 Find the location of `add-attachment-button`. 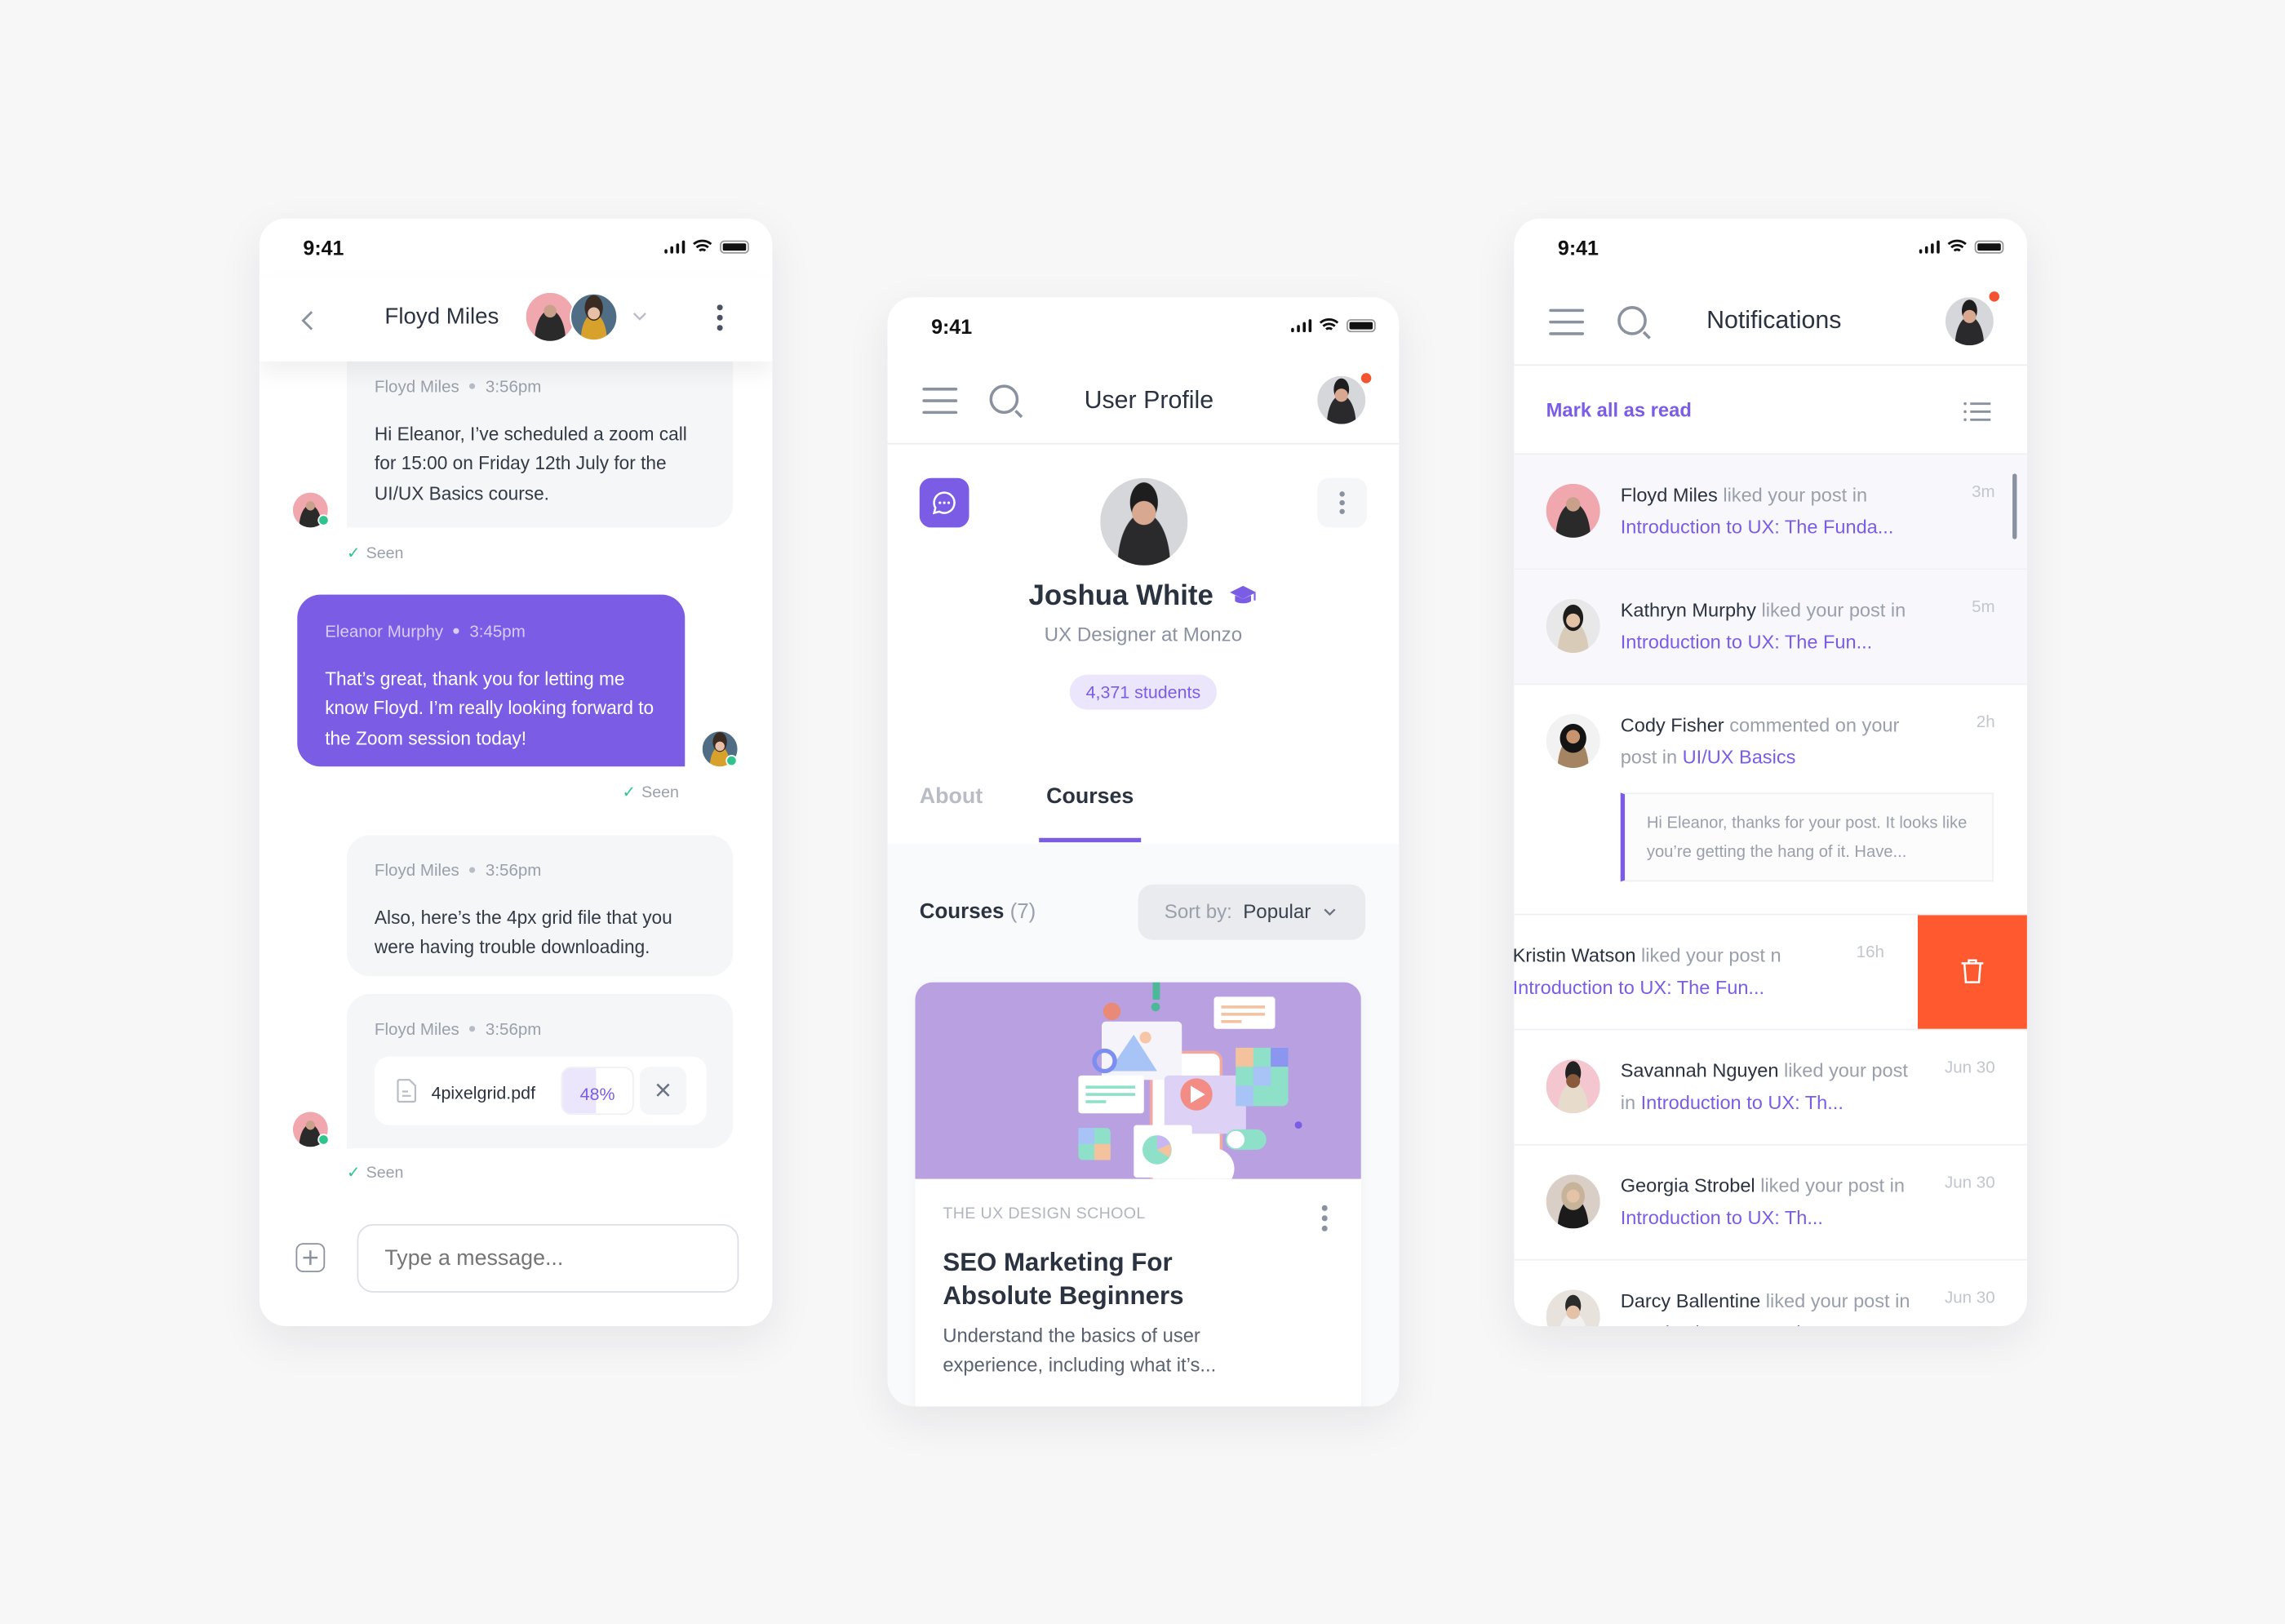

add-attachment-button is located at coordinates (310, 1257).